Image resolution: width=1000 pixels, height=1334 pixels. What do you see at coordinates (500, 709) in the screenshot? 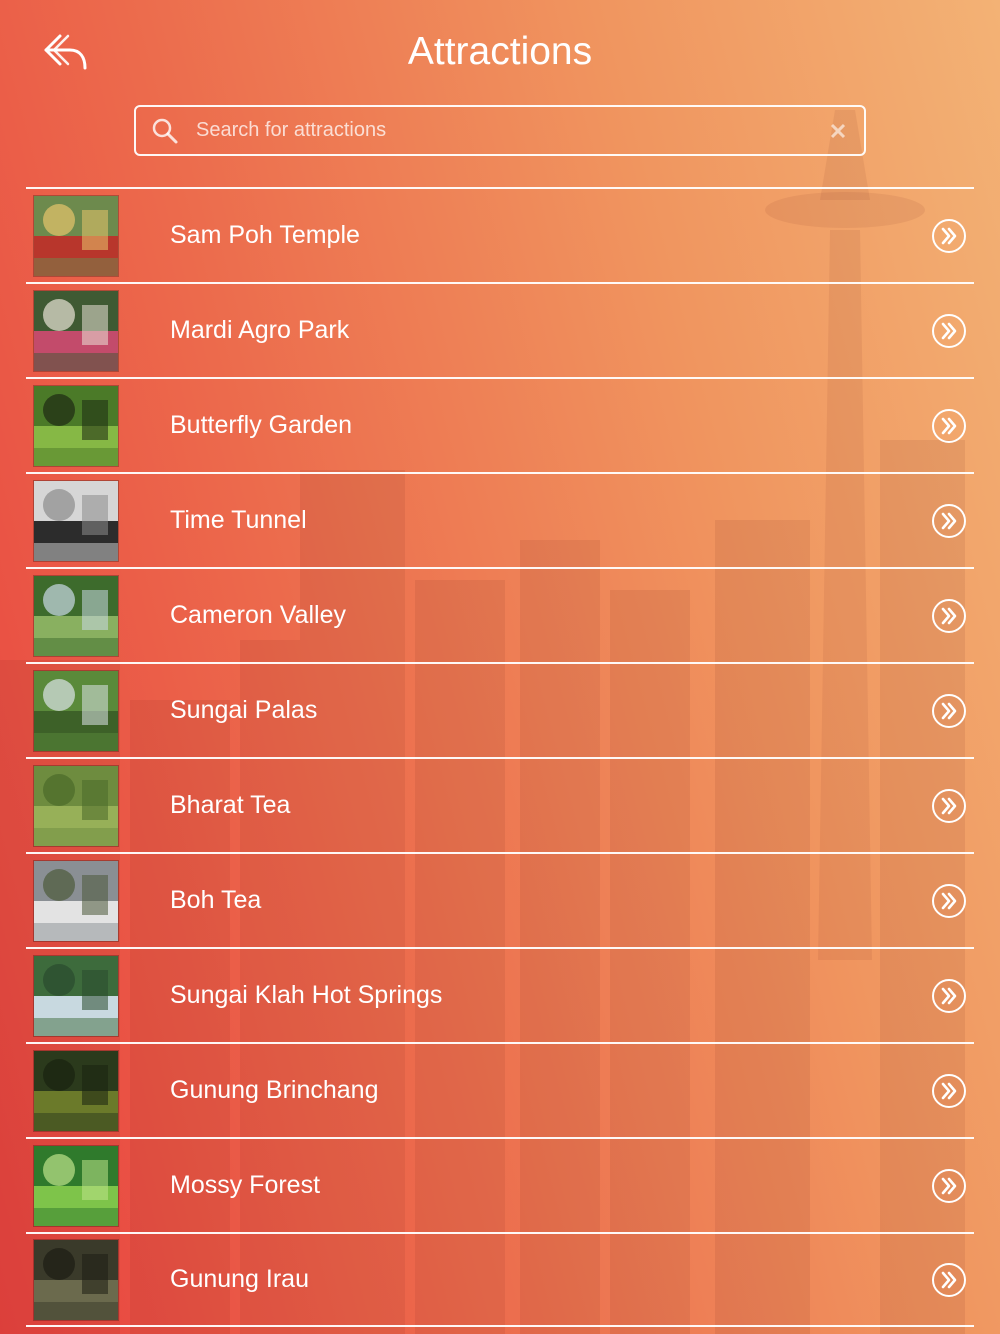
I see `attraction-row: Sungai Palas` at bounding box center [500, 709].